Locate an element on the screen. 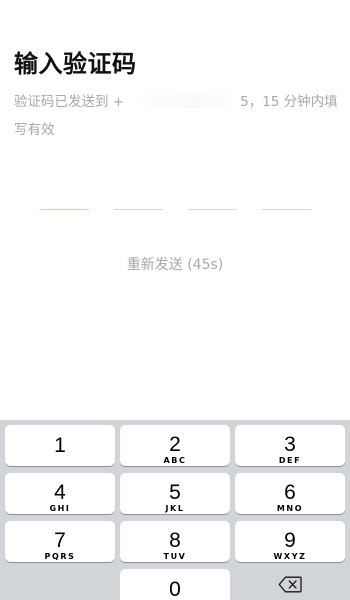 The image size is (350, 600). key-4: 4 GHI is located at coordinates (60, 493).